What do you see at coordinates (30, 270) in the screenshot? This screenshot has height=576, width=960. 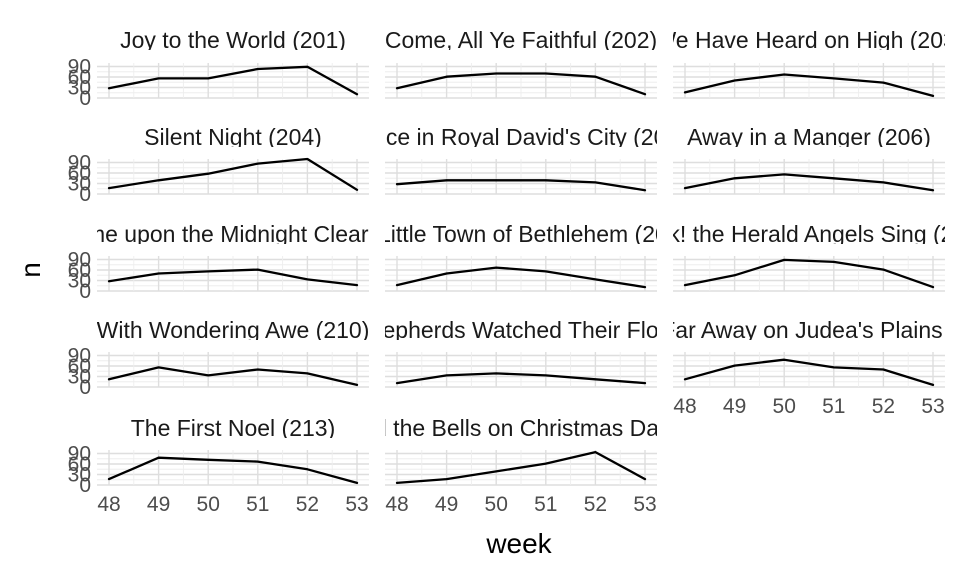 I see `y-axis-title: n` at bounding box center [30, 270].